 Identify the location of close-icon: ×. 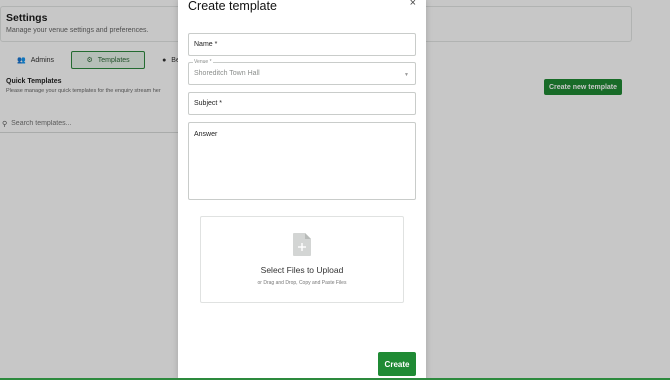
(413, 4).